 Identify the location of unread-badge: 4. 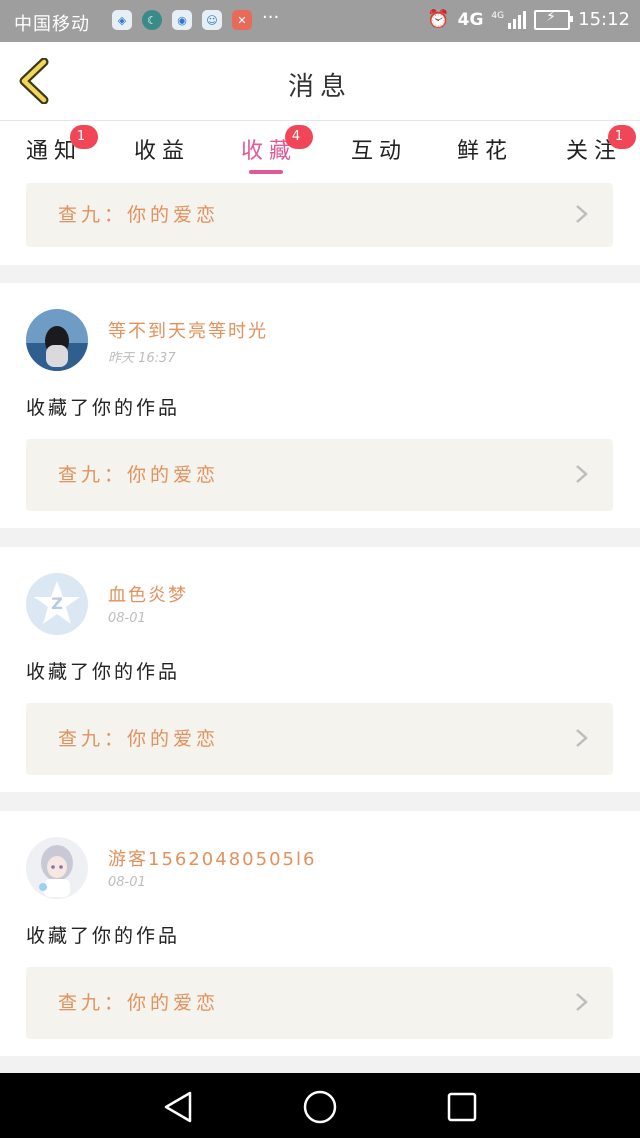
(299, 137).